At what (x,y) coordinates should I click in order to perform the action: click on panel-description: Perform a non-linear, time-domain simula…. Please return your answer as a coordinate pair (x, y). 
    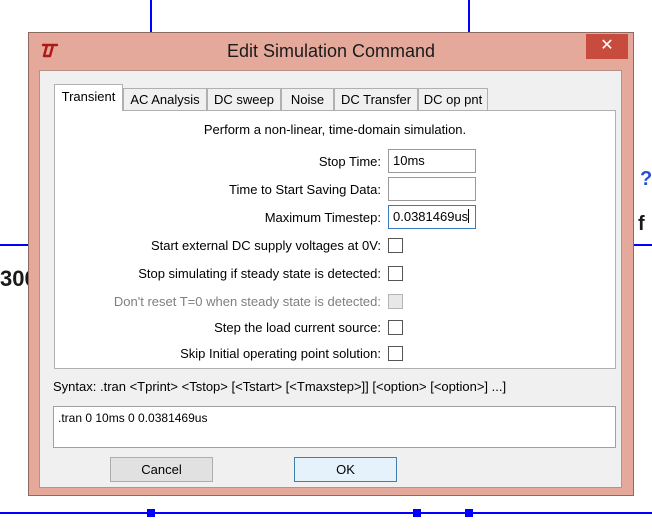
    Looking at the image, I should click on (335, 129).